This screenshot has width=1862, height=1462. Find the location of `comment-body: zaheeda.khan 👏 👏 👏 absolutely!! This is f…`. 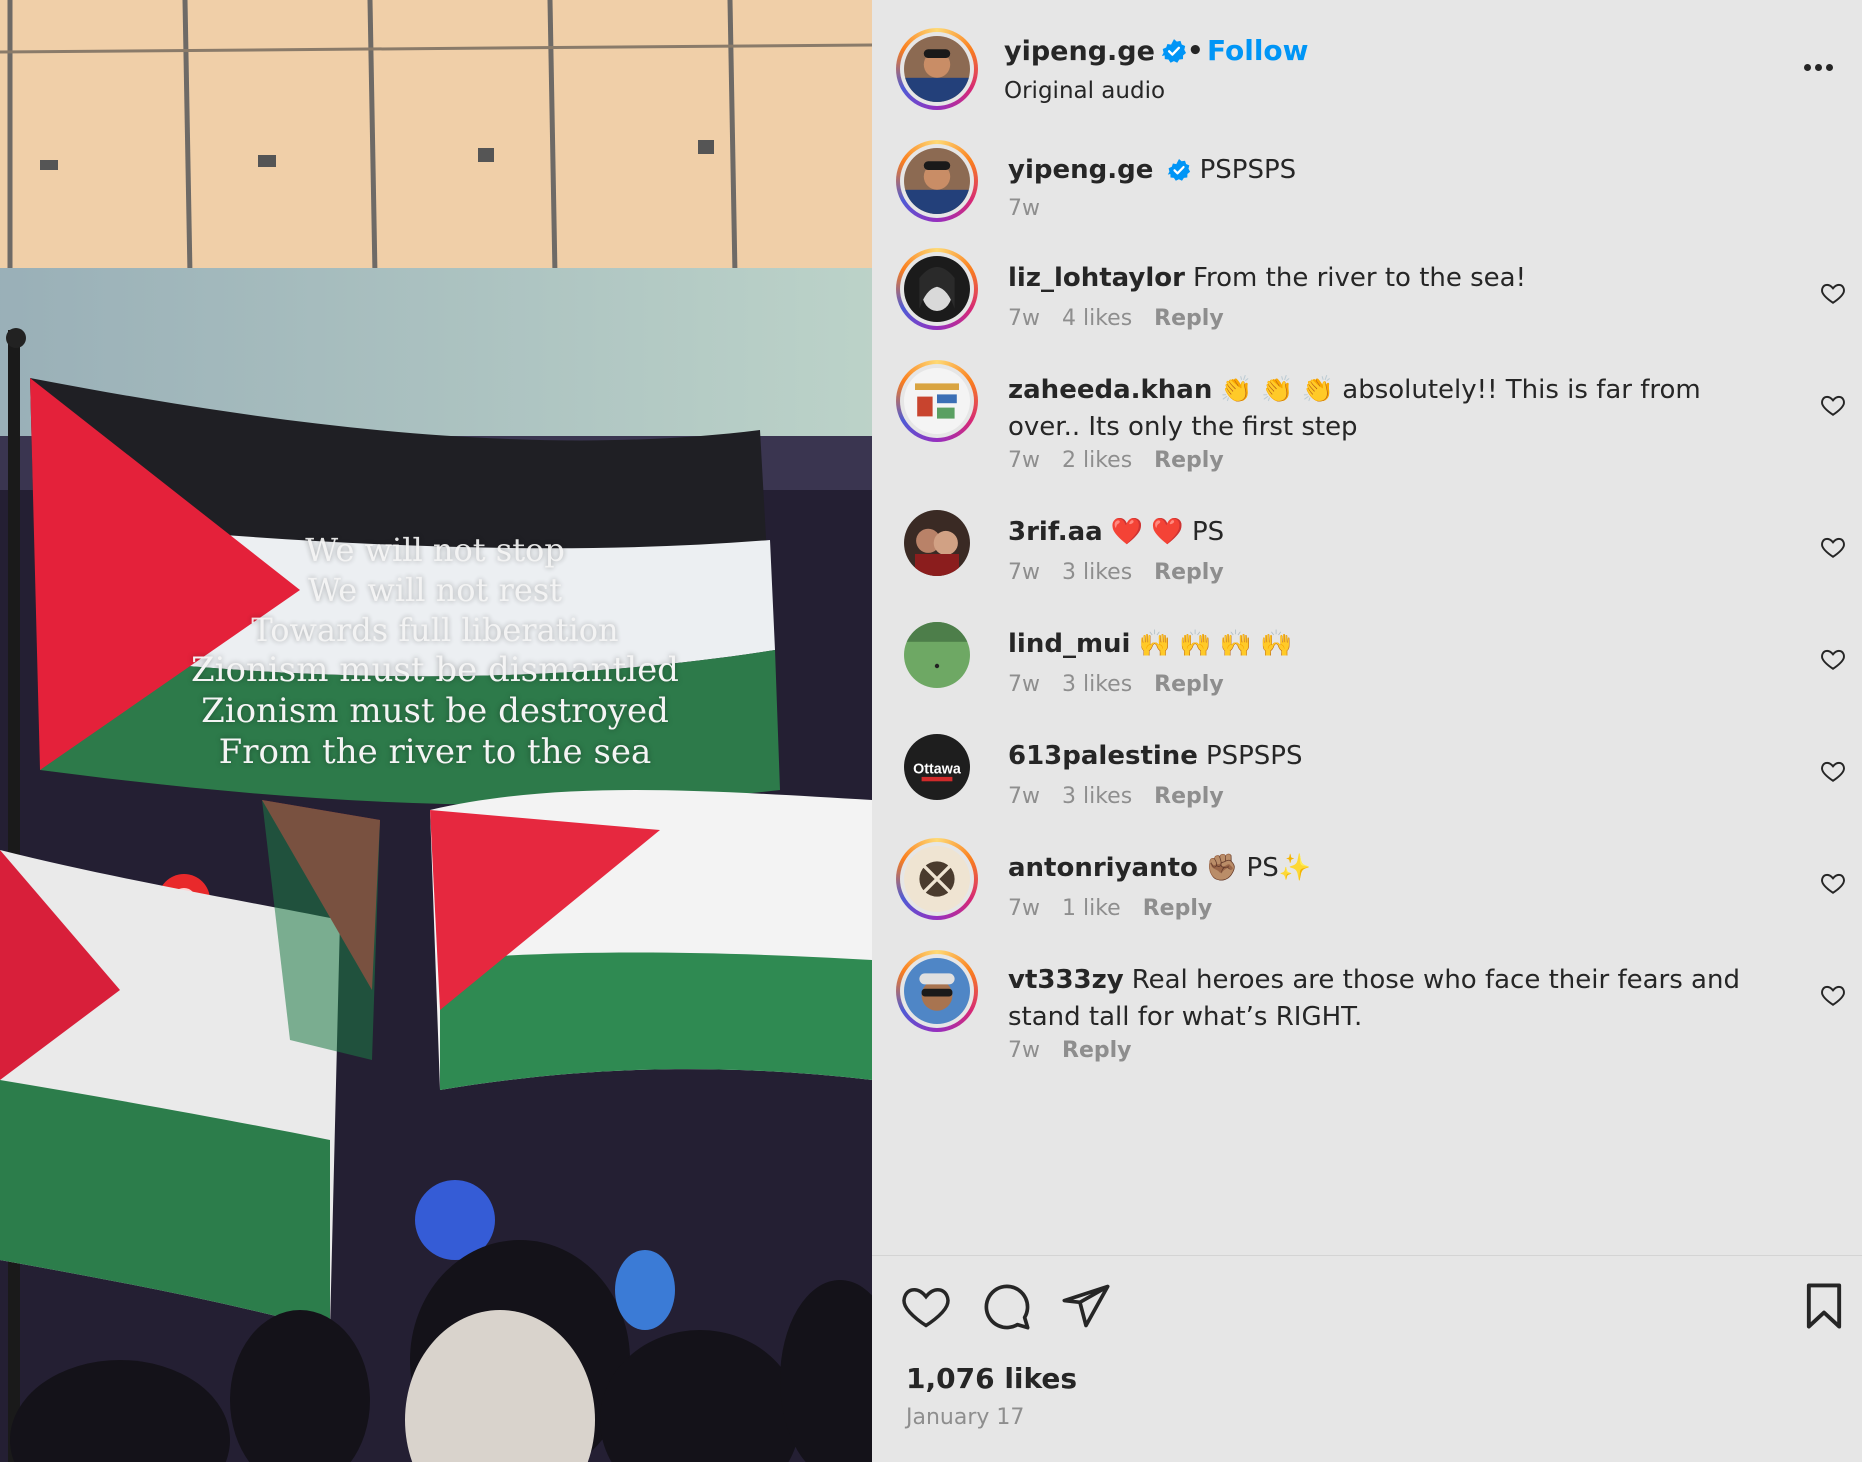

comment-body: zaheeda.khan 👏 👏 👏 absolutely!! This is f… is located at coordinates (1393, 409).